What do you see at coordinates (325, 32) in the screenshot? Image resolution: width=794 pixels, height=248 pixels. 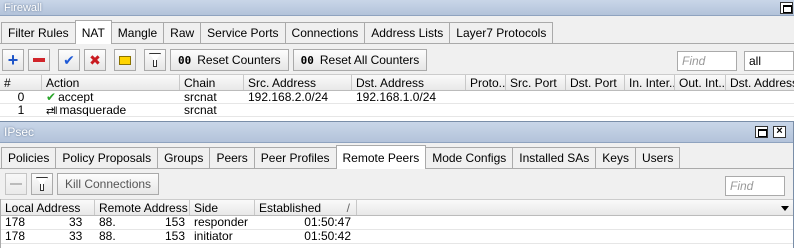 I see `tab-connections: Connections` at bounding box center [325, 32].